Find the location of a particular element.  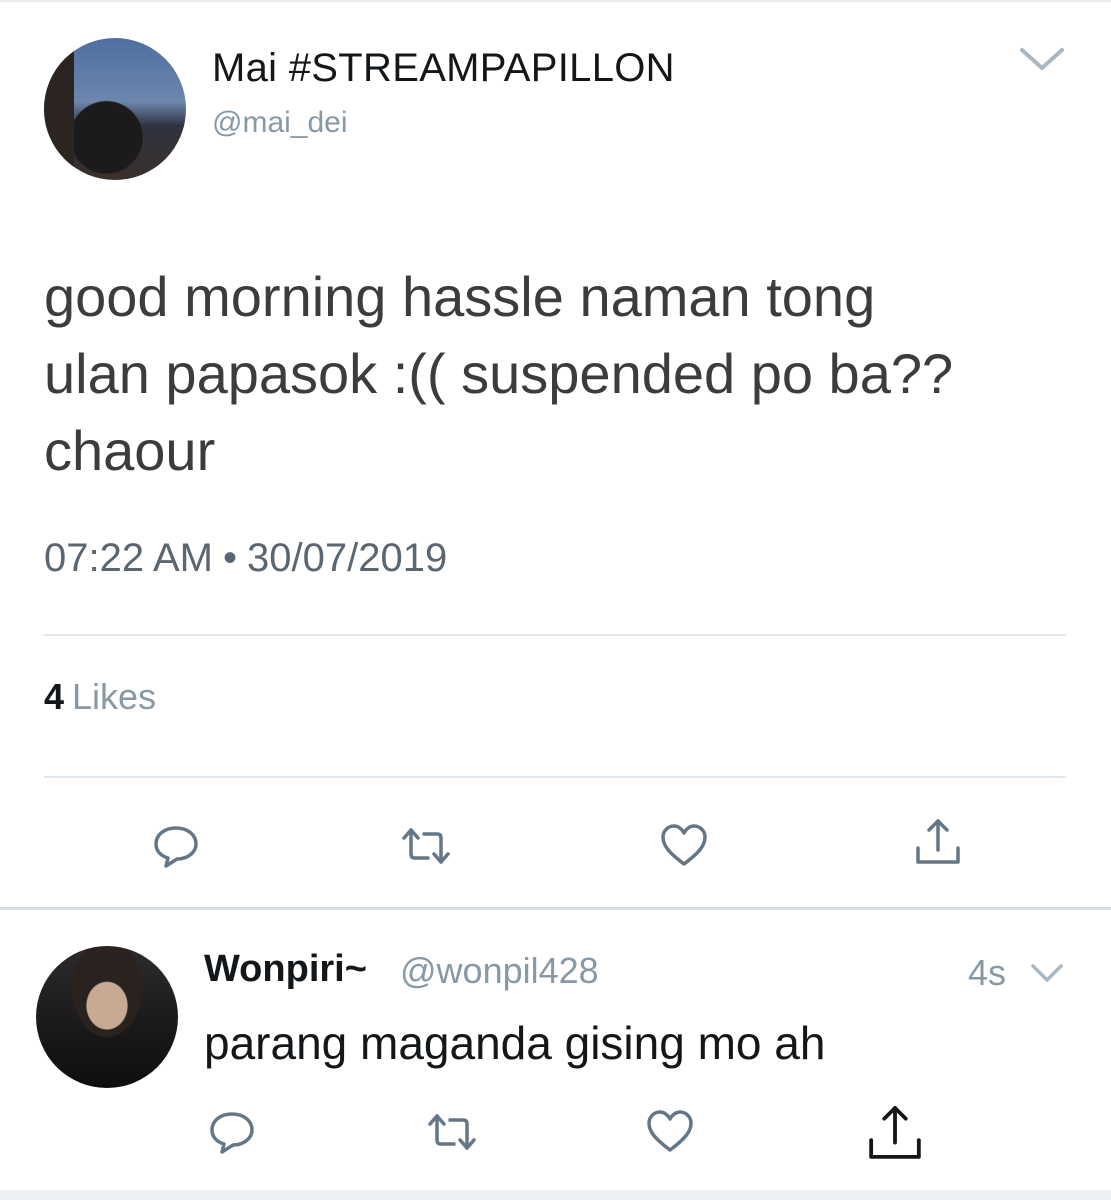

reply-display-name: Wonpiri~ is located at coordinates (285, 969).